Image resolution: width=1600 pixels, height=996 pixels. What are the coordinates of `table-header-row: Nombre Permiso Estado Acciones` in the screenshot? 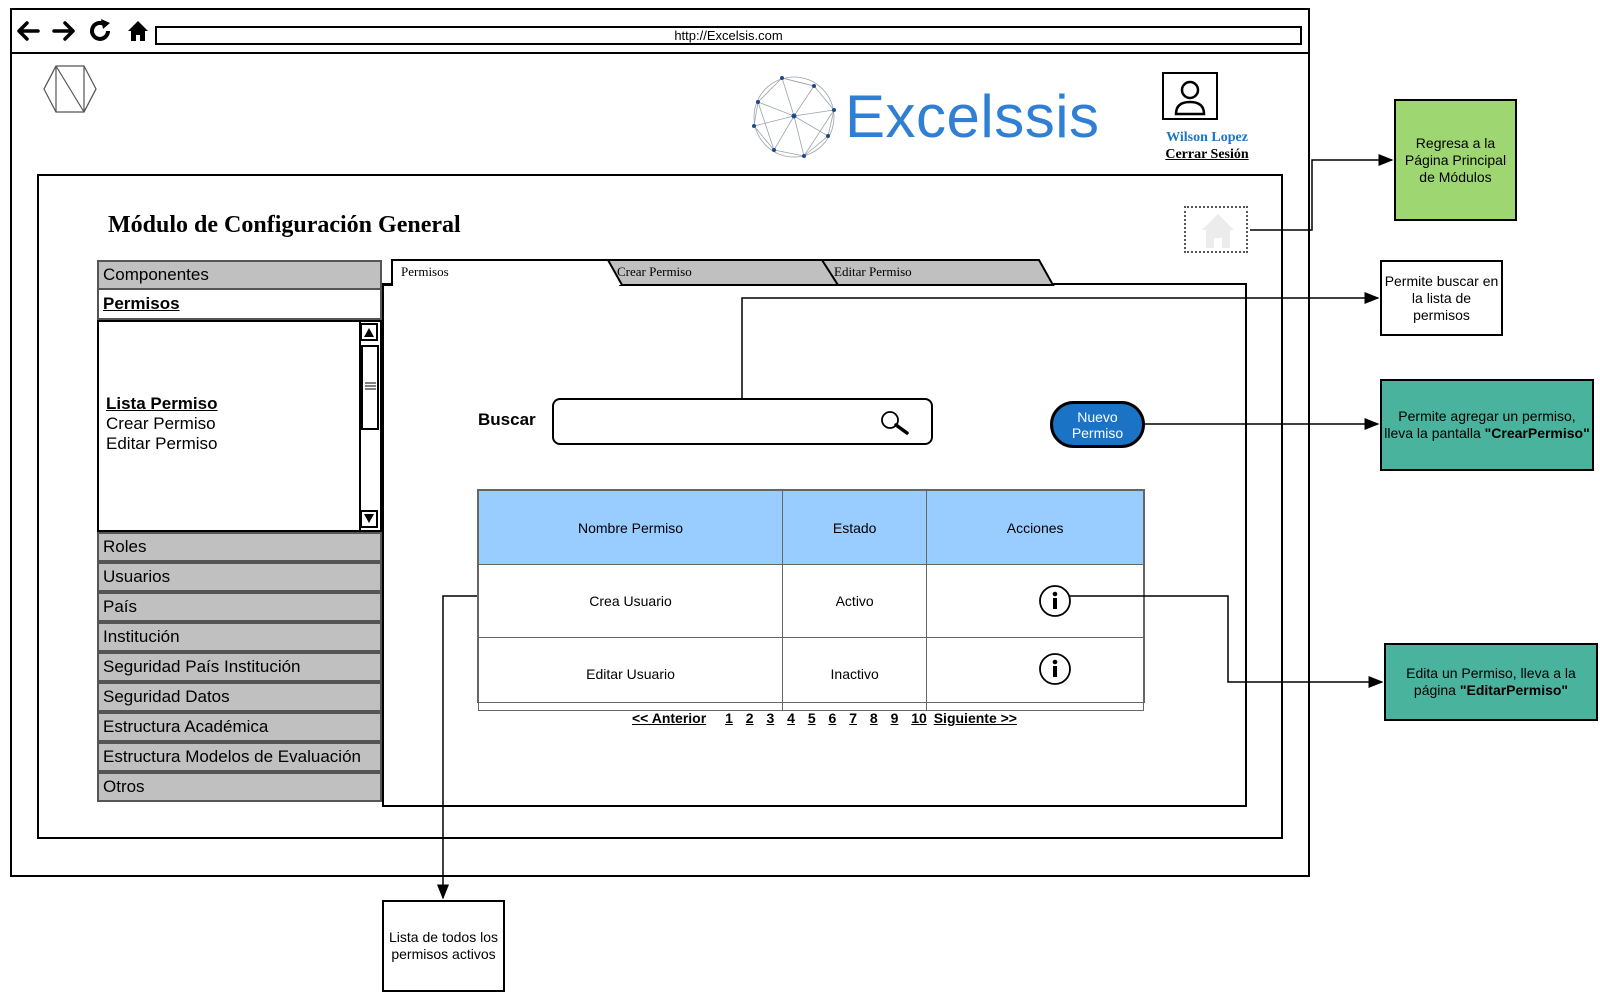 It's located at (810, 527).